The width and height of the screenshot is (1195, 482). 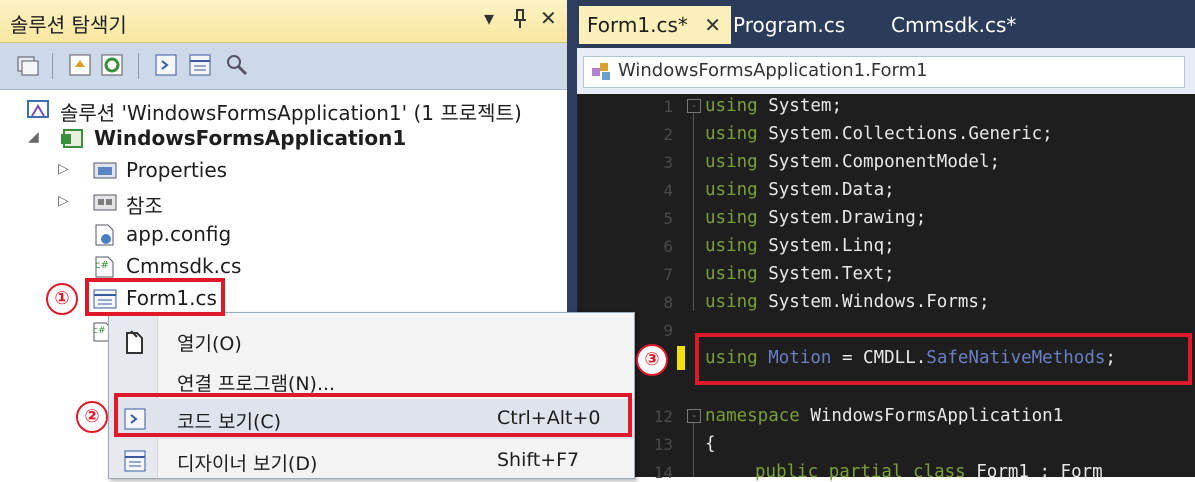 I want to click on class-diagram-icon, so click(x=236, y=65).